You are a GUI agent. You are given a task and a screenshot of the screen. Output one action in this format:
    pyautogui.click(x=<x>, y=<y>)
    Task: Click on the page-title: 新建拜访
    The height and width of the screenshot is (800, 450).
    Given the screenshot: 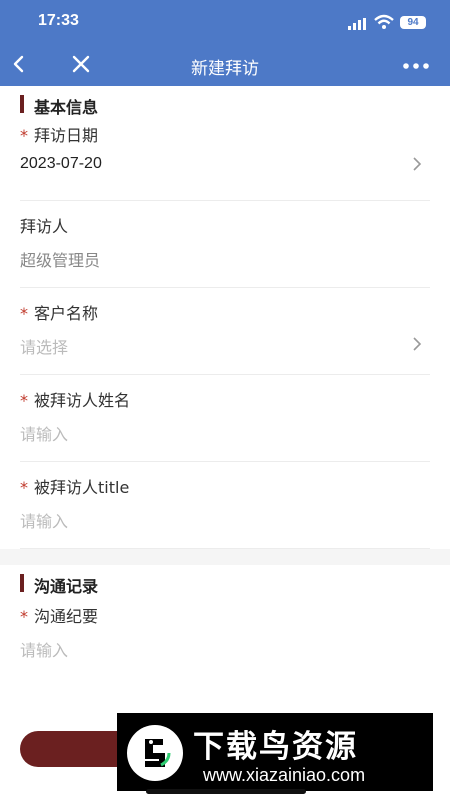 What is the action you would take?
    pyautogui.click(x=225, y=69)
    